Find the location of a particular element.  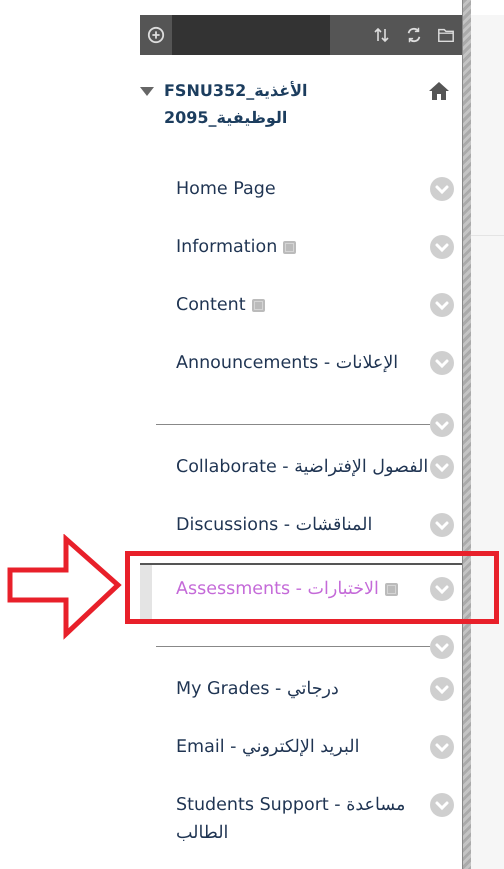

menu-link: Email - البريد الإلكتروني is located at coordinates (268, 747).